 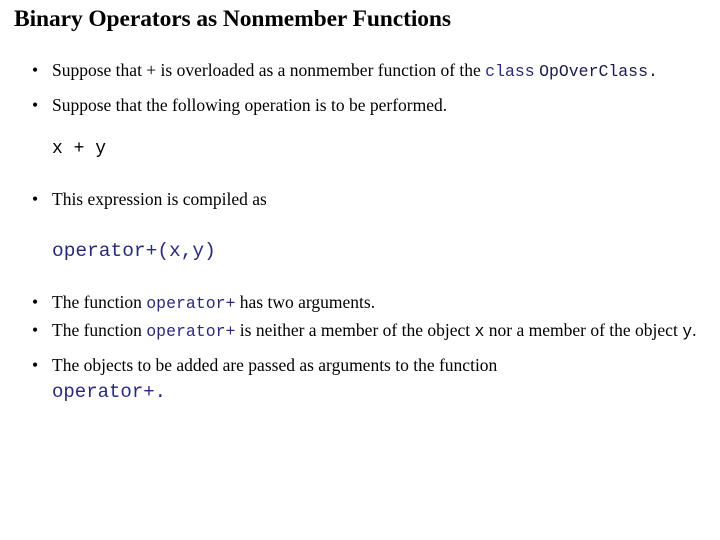 I want to click on inline-code-y: y, so click(x=687, y=331).